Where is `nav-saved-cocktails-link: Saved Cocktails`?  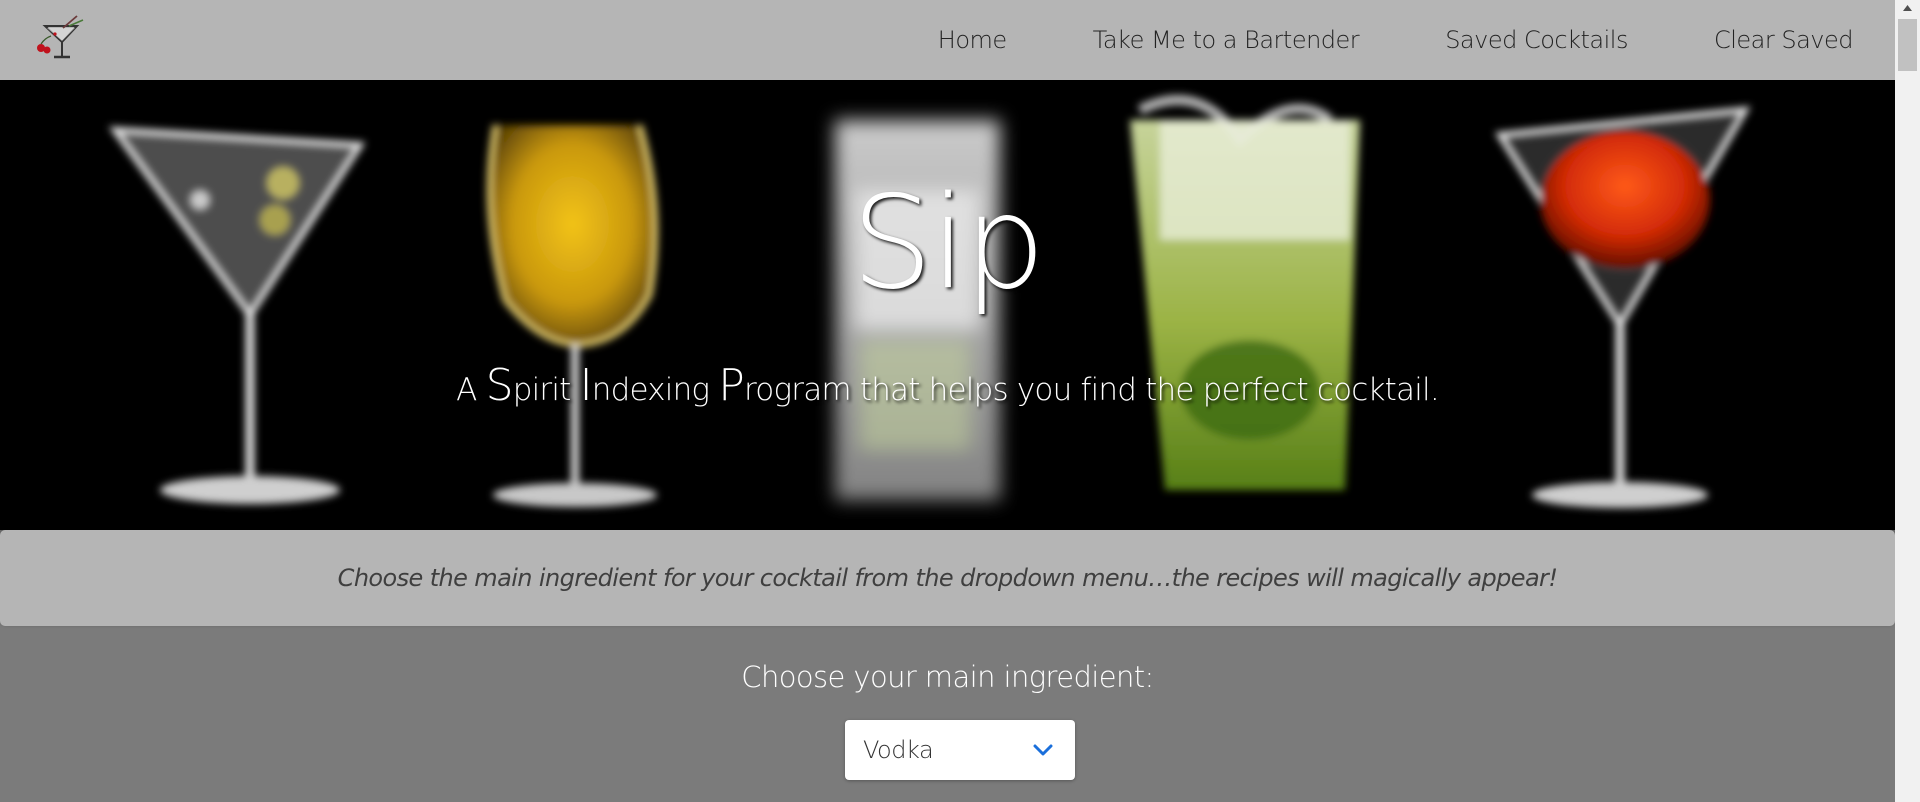
nav-saved-cocktails-link: Saved Cocktails is located at coordinates (1536, 40).